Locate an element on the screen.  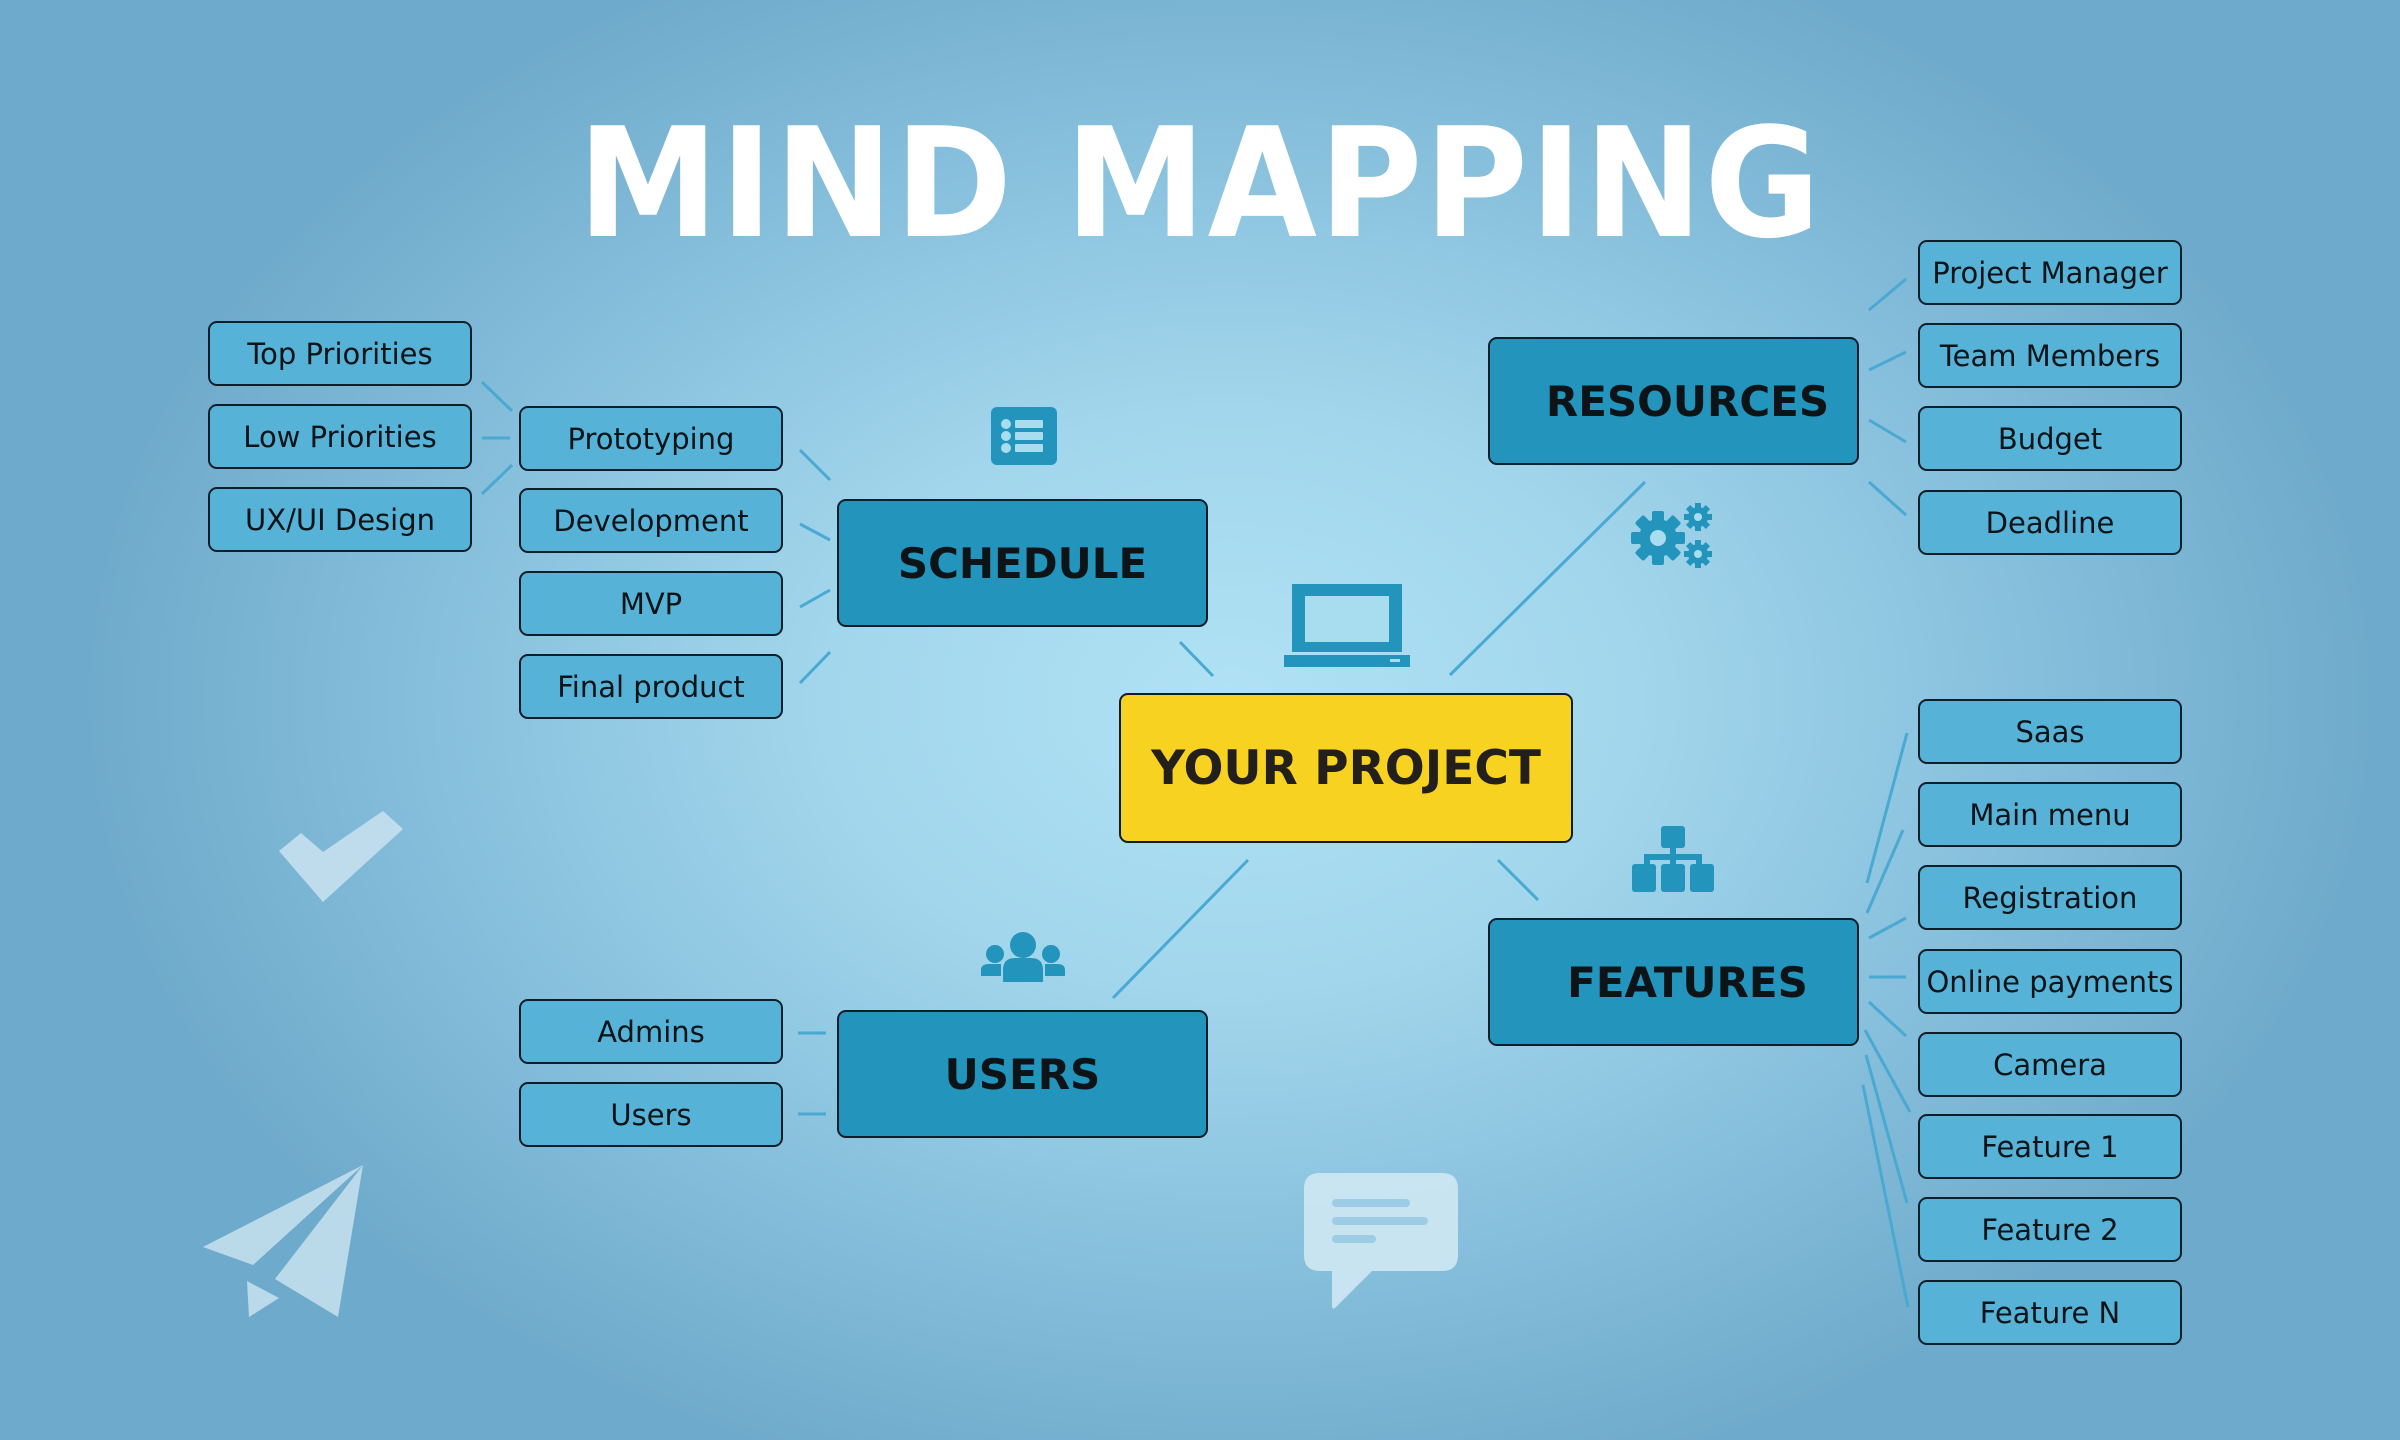
link-final-product is located at coordinates (815, 667).